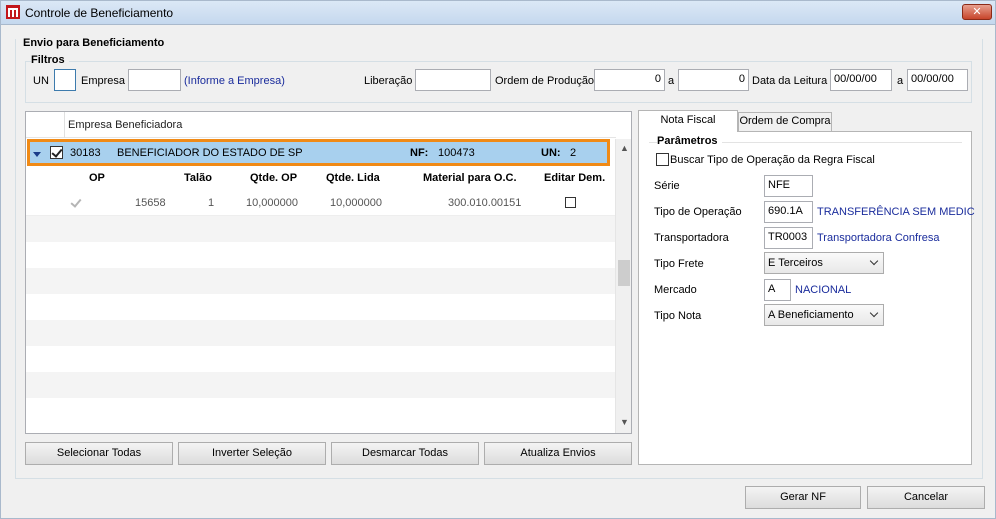 The width and height of the screenshot is (996, 519). Describe the element at coordinates (453, 80) in the screenshot. I see `liberacao-input` at that location.